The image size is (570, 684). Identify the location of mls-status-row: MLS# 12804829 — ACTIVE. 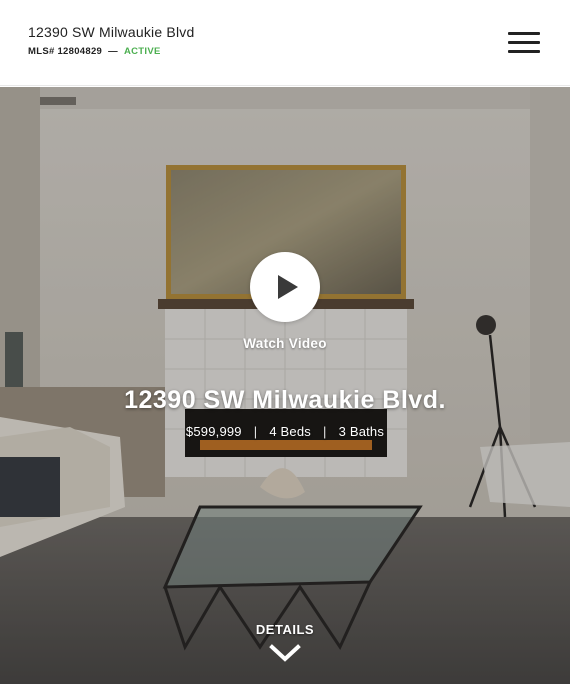
(94, 51).